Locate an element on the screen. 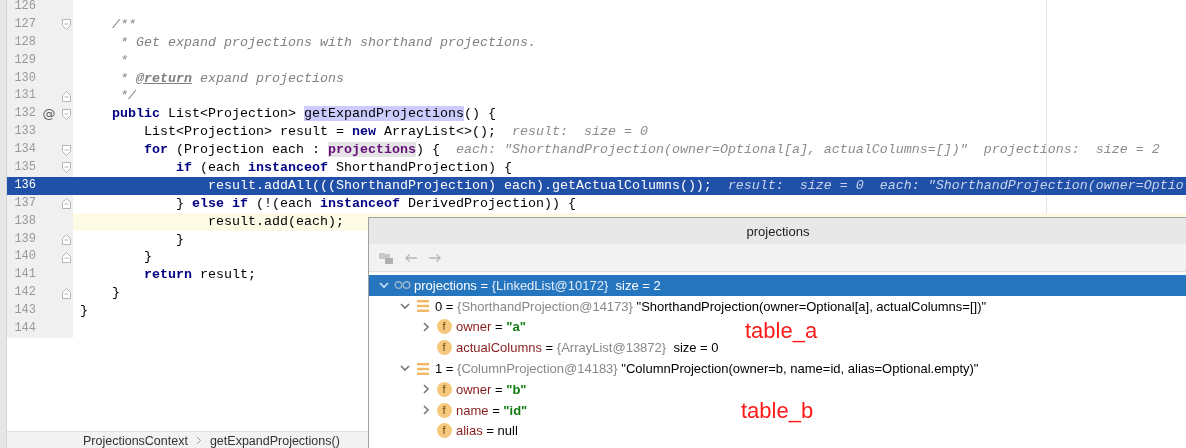 This screenshot has height=448, width=1186. debug-value-hint: result: size = 0 each: "ShorthandProjection(owner=Optio is located at coordinates (955, 185).